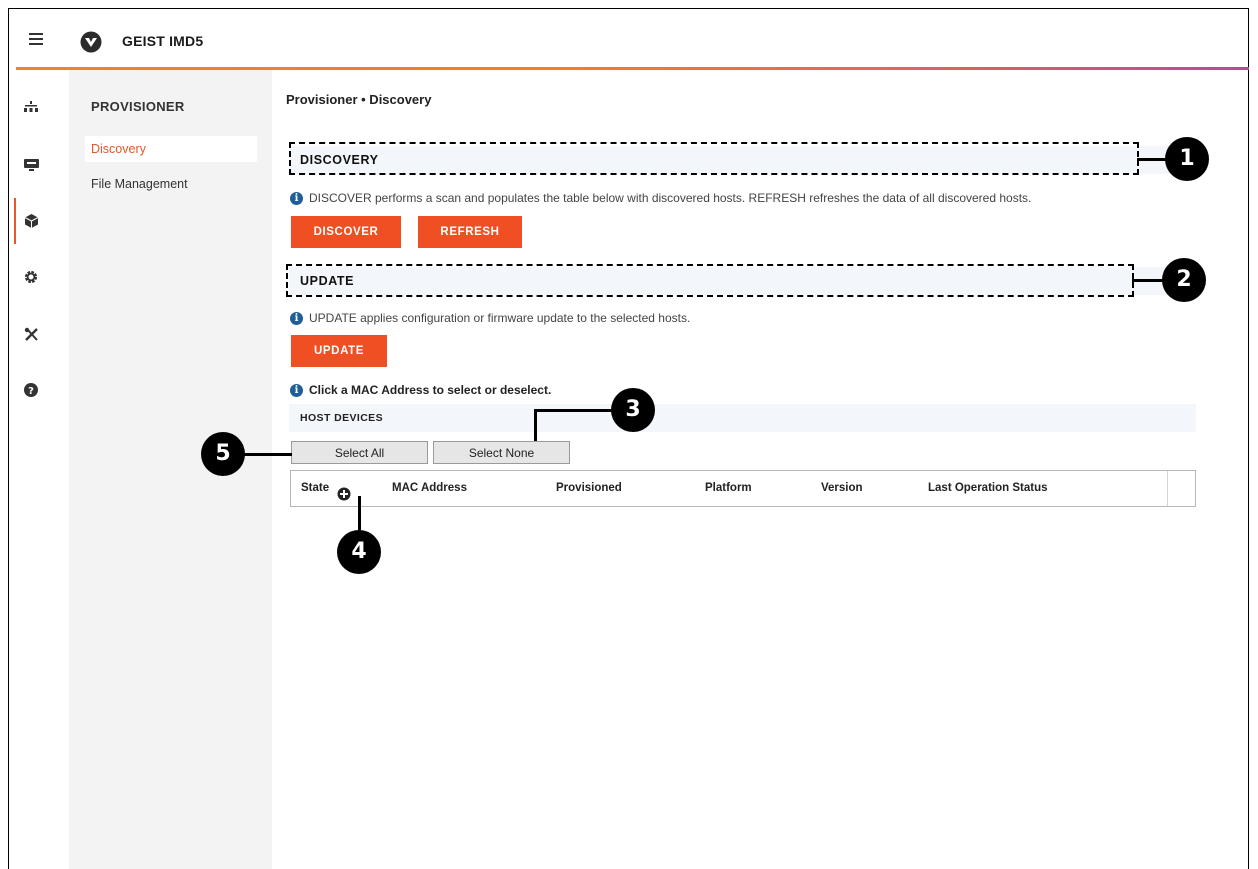 The width and height of the screenshot is (1258, 869). I want to click on annotation-box-discovery, so click(714, 158).